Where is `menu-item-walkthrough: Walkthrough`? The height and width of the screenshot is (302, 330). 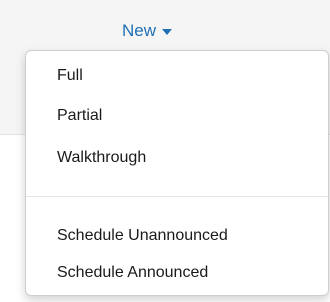 menu-item-walkthrough: Walkthrough is located at coordinates (177, 158).